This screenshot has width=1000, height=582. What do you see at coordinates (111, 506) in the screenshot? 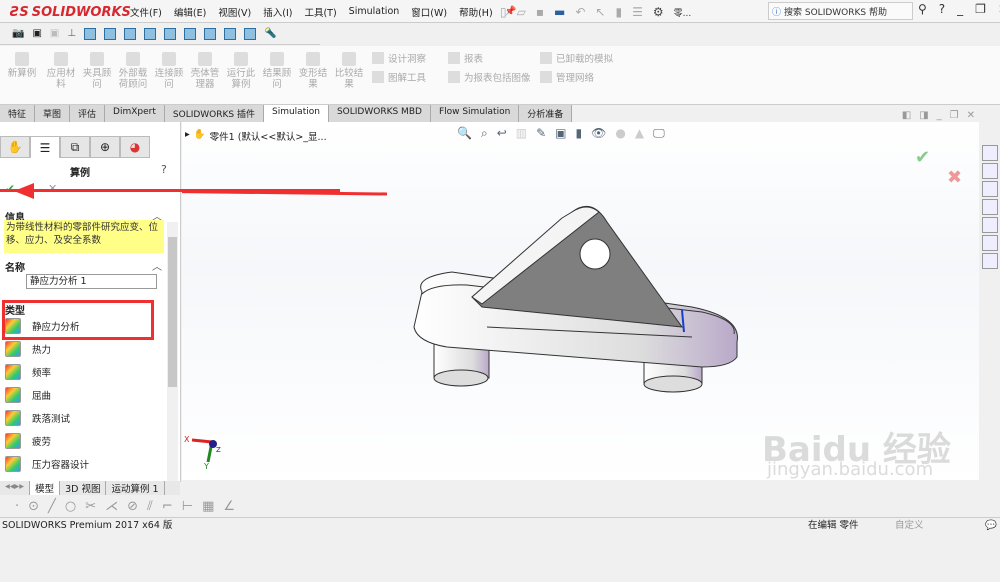
I see `extend-icon: ⋌` at bounding box center [111, 506].